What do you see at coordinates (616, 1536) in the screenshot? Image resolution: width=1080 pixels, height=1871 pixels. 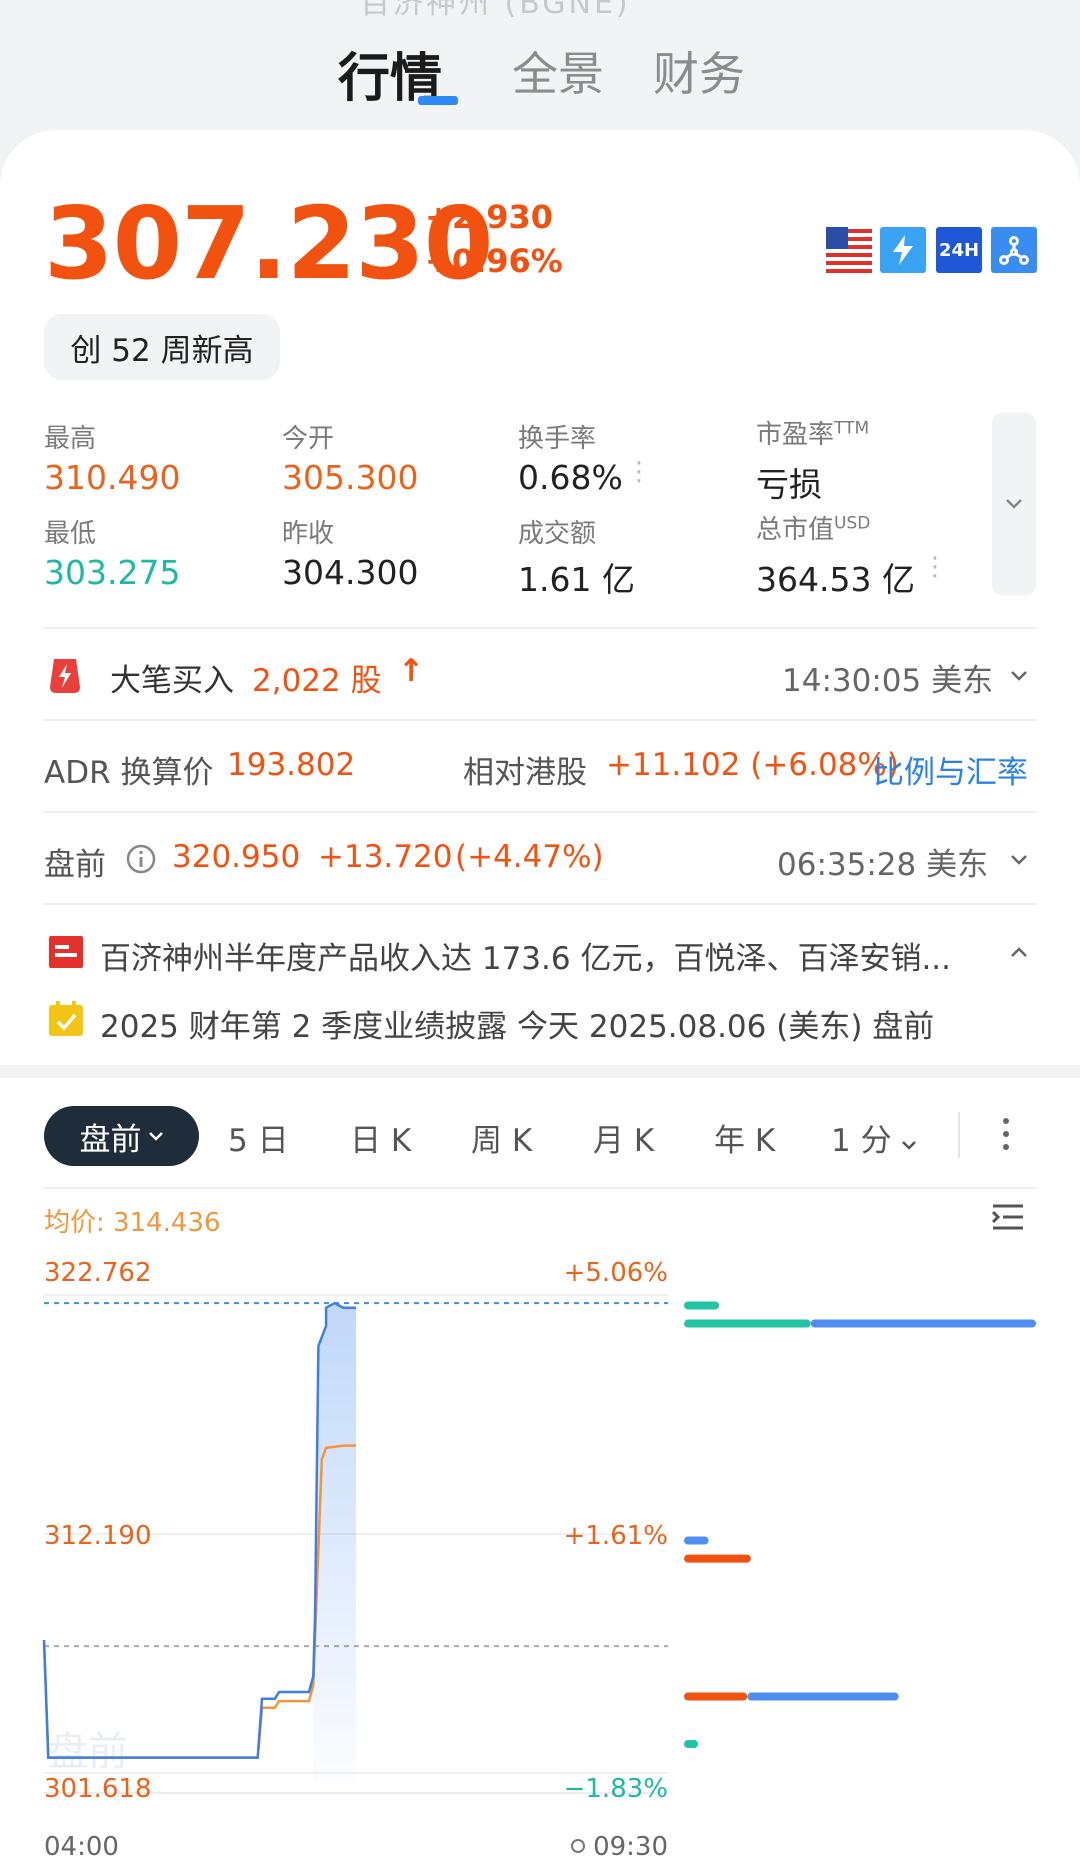 I see `y-tick-right: +1.61%` at bounding box center [616, 1536].